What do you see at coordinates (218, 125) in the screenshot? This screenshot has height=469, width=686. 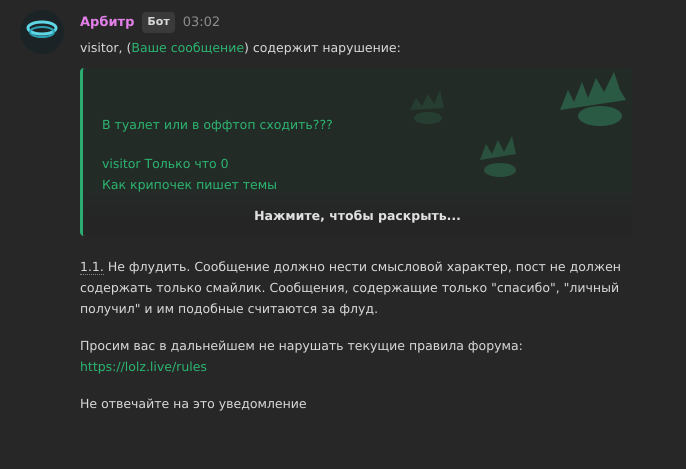 I see `quote-line: В туалет или в оффтоп сходить???` at bounding box center [218, 125].